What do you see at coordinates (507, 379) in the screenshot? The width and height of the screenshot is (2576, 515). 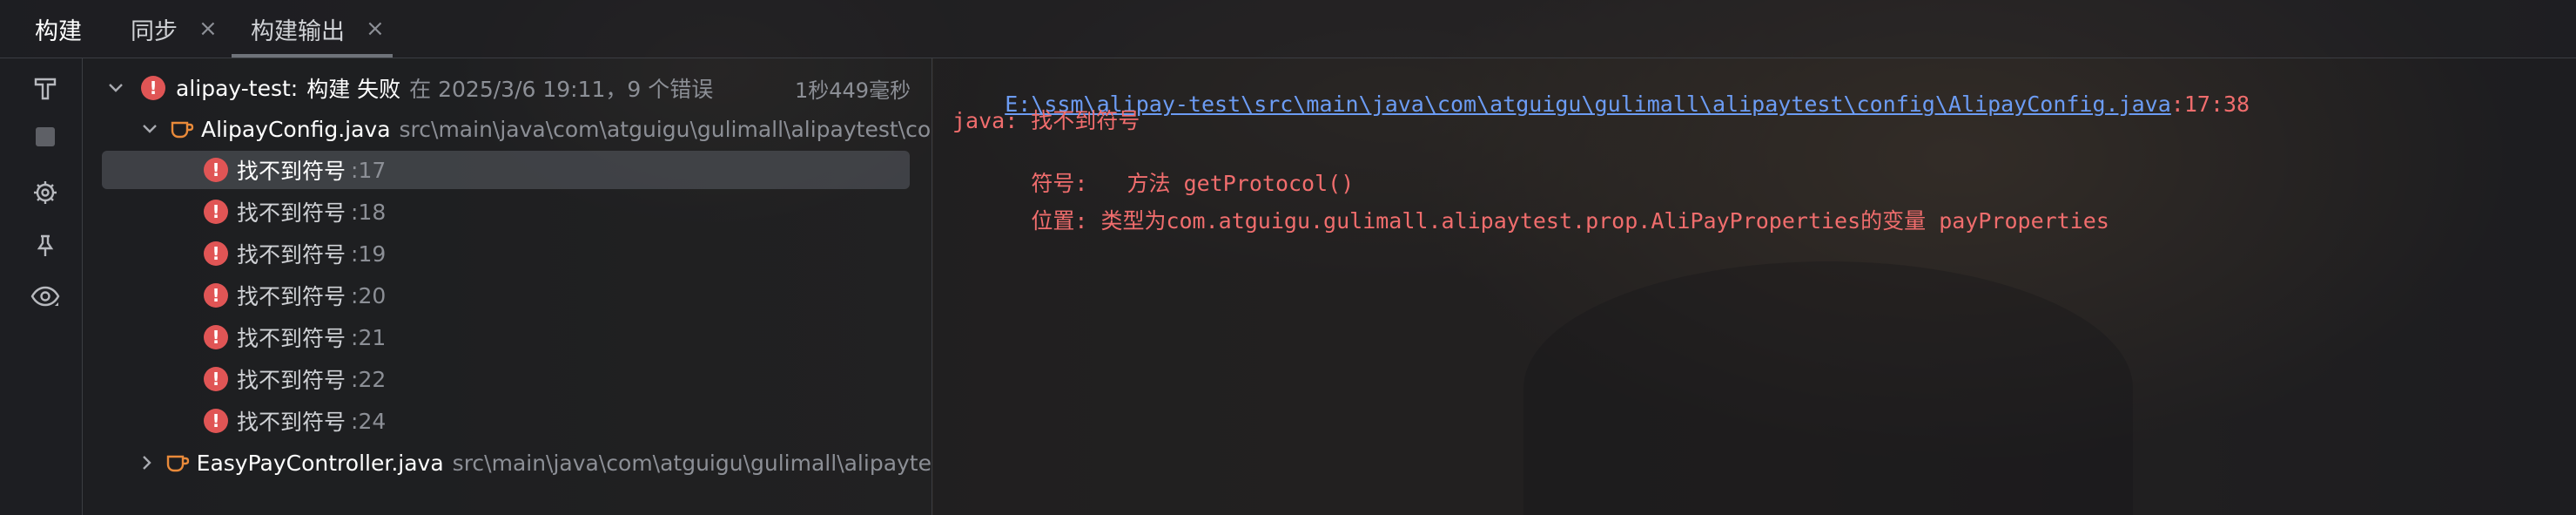 I see `error-row: ! 找不到符号 :22` at bounding box center [507, 379].